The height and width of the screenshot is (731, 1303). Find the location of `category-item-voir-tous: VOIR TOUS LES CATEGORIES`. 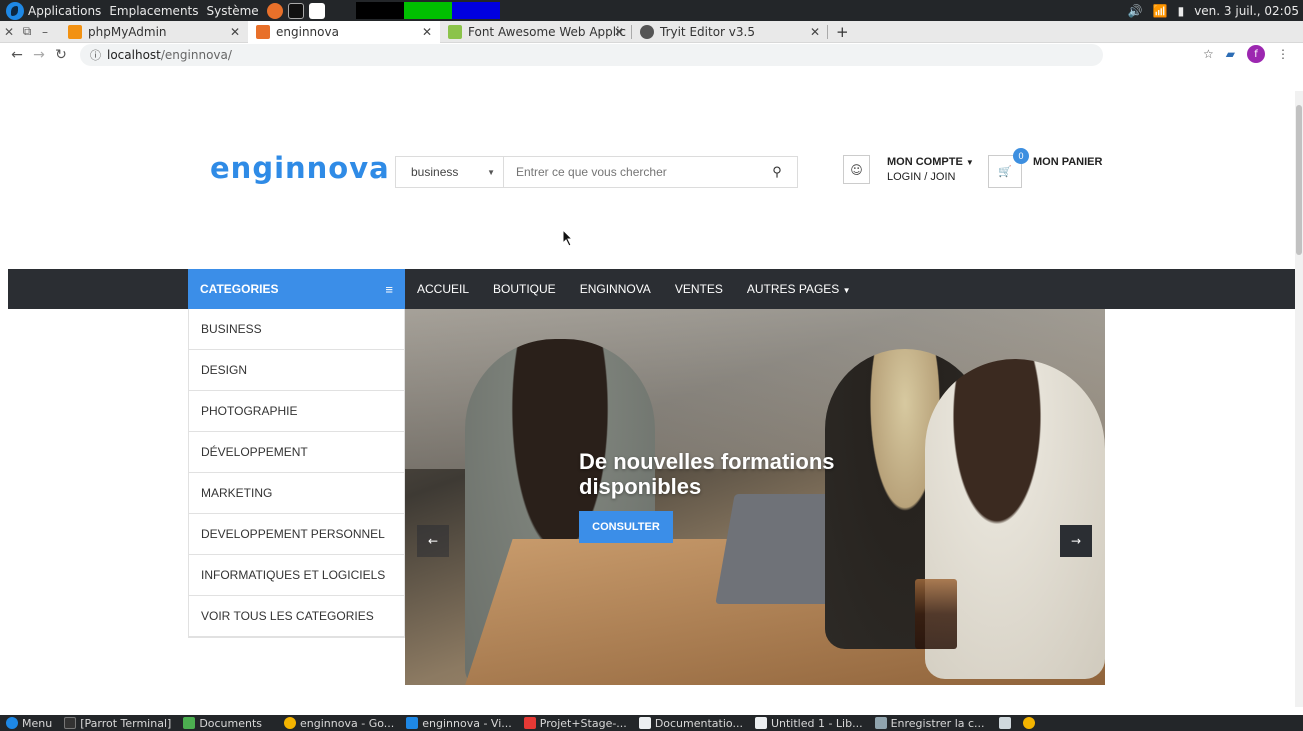

category-item-voir-tous: VOIR TOUS LES CATEGORIES is located at coordinates (296, 616).